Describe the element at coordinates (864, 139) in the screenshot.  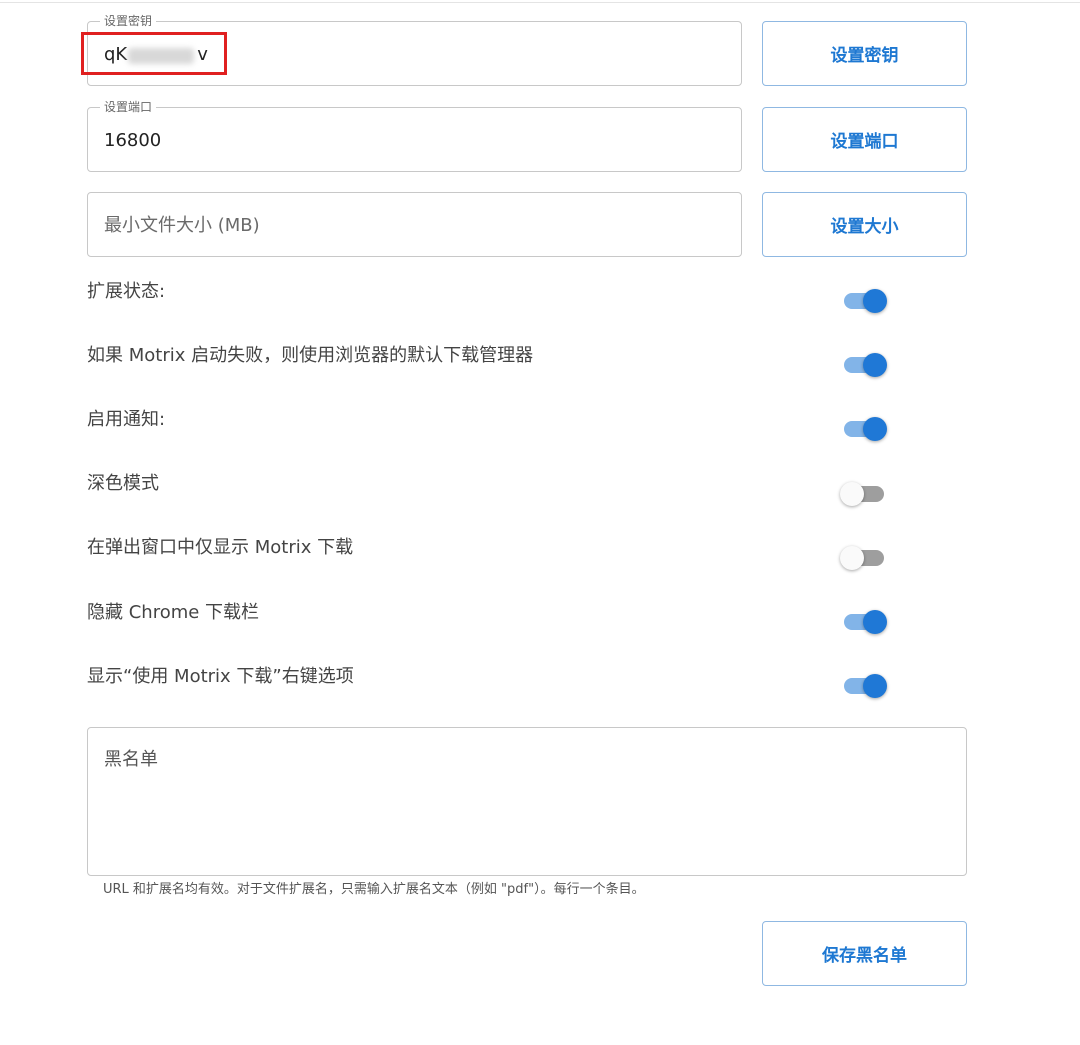
I see `set-port-button: 设置端口` at that location.